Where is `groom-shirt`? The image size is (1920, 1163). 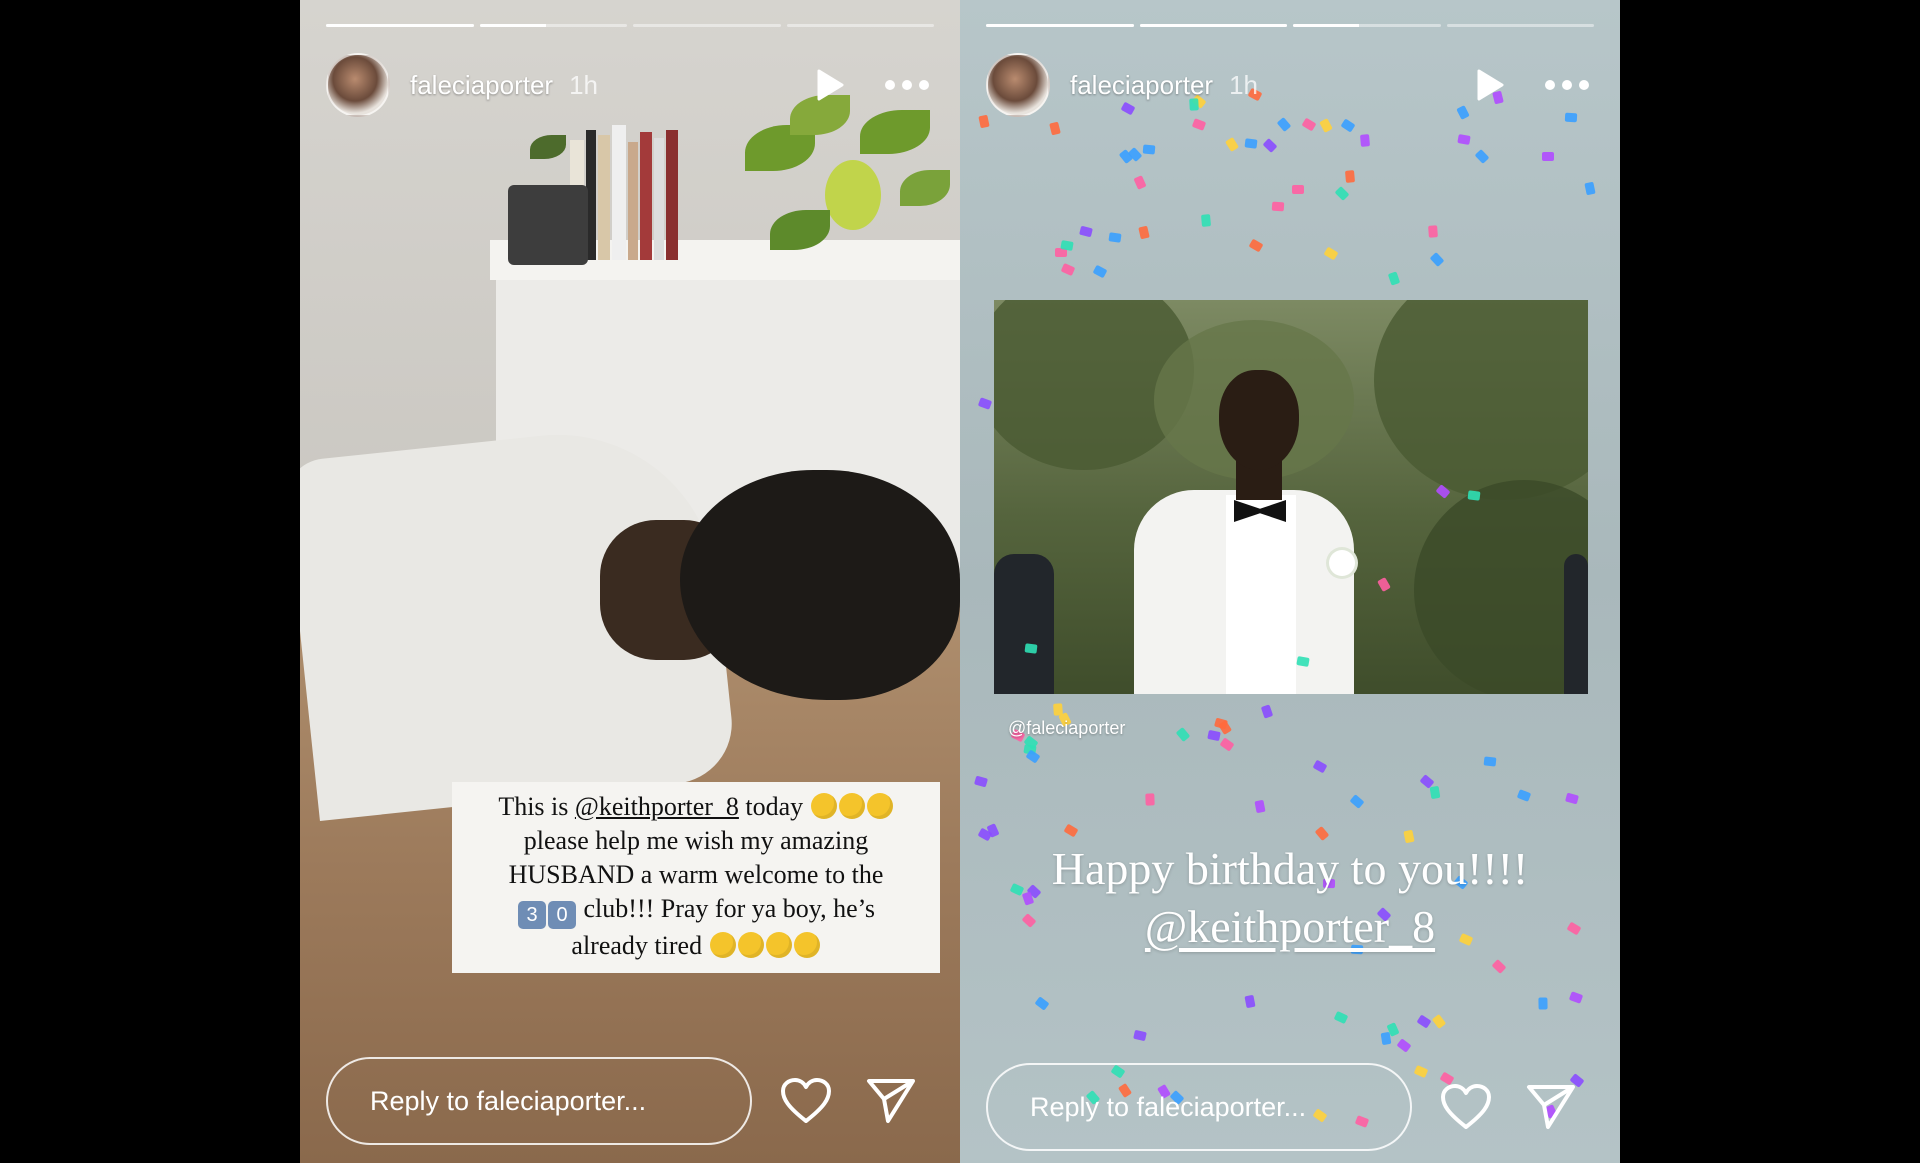
groom-shirt is located at coordinates (1261, 594).